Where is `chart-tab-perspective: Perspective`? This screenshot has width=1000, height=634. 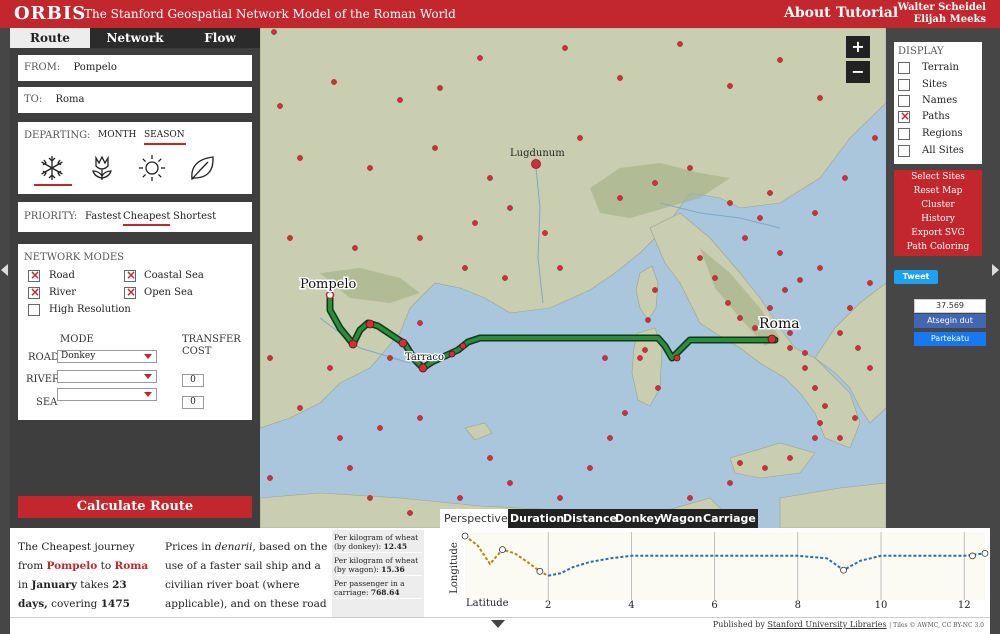
chart-tab-perspective: Perspective is located at coordinates (474, 518).